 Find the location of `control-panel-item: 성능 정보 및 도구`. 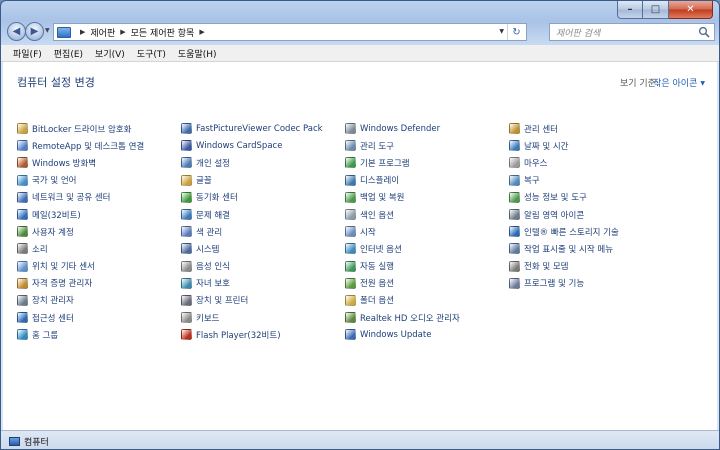

control-panel-item: 성능 정보 및 도구 is located at coordinates (591, 197).